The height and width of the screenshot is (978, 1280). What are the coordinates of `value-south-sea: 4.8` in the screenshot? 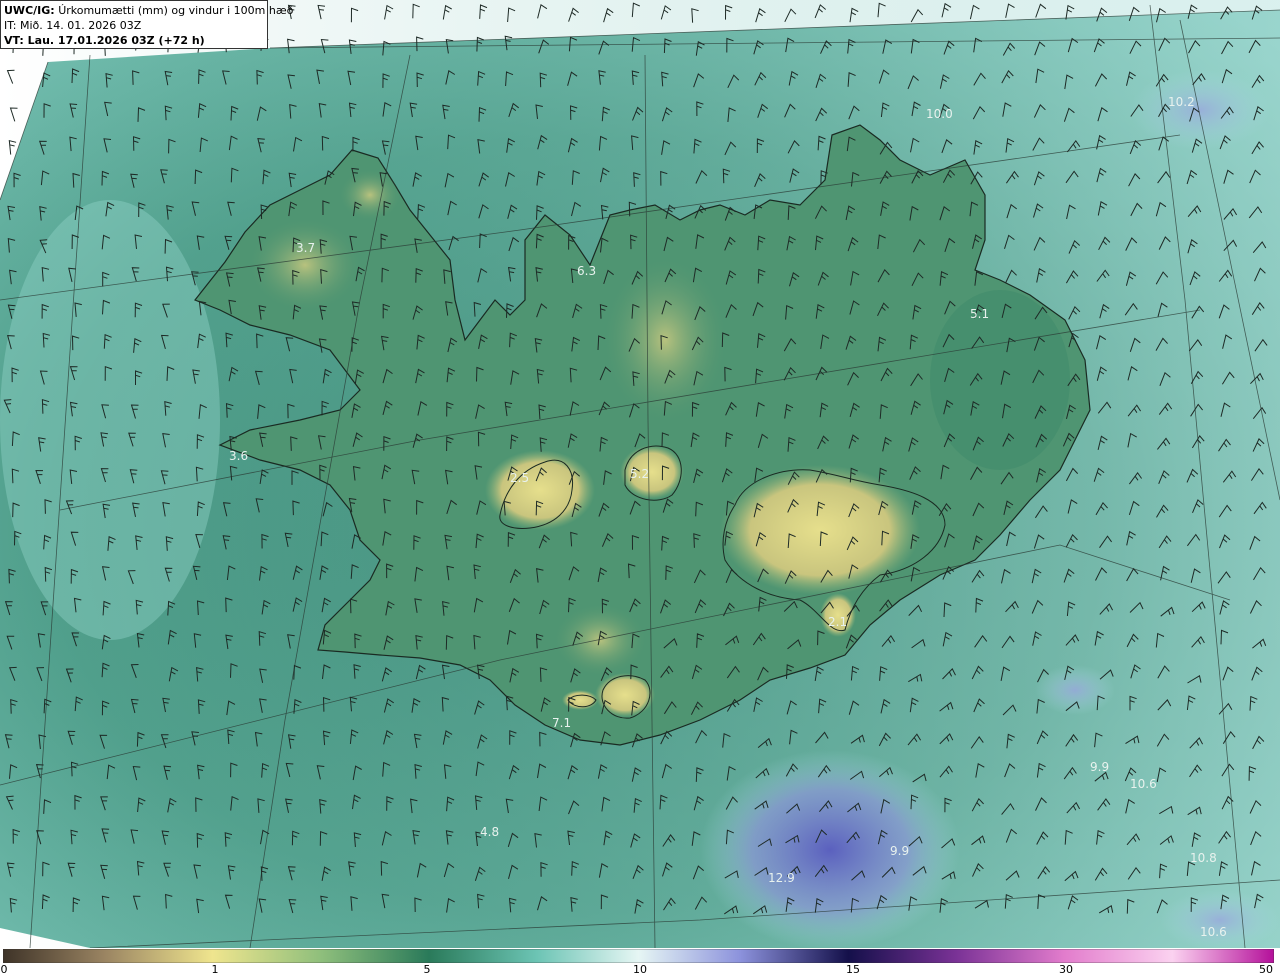 It's located at (489, 832).